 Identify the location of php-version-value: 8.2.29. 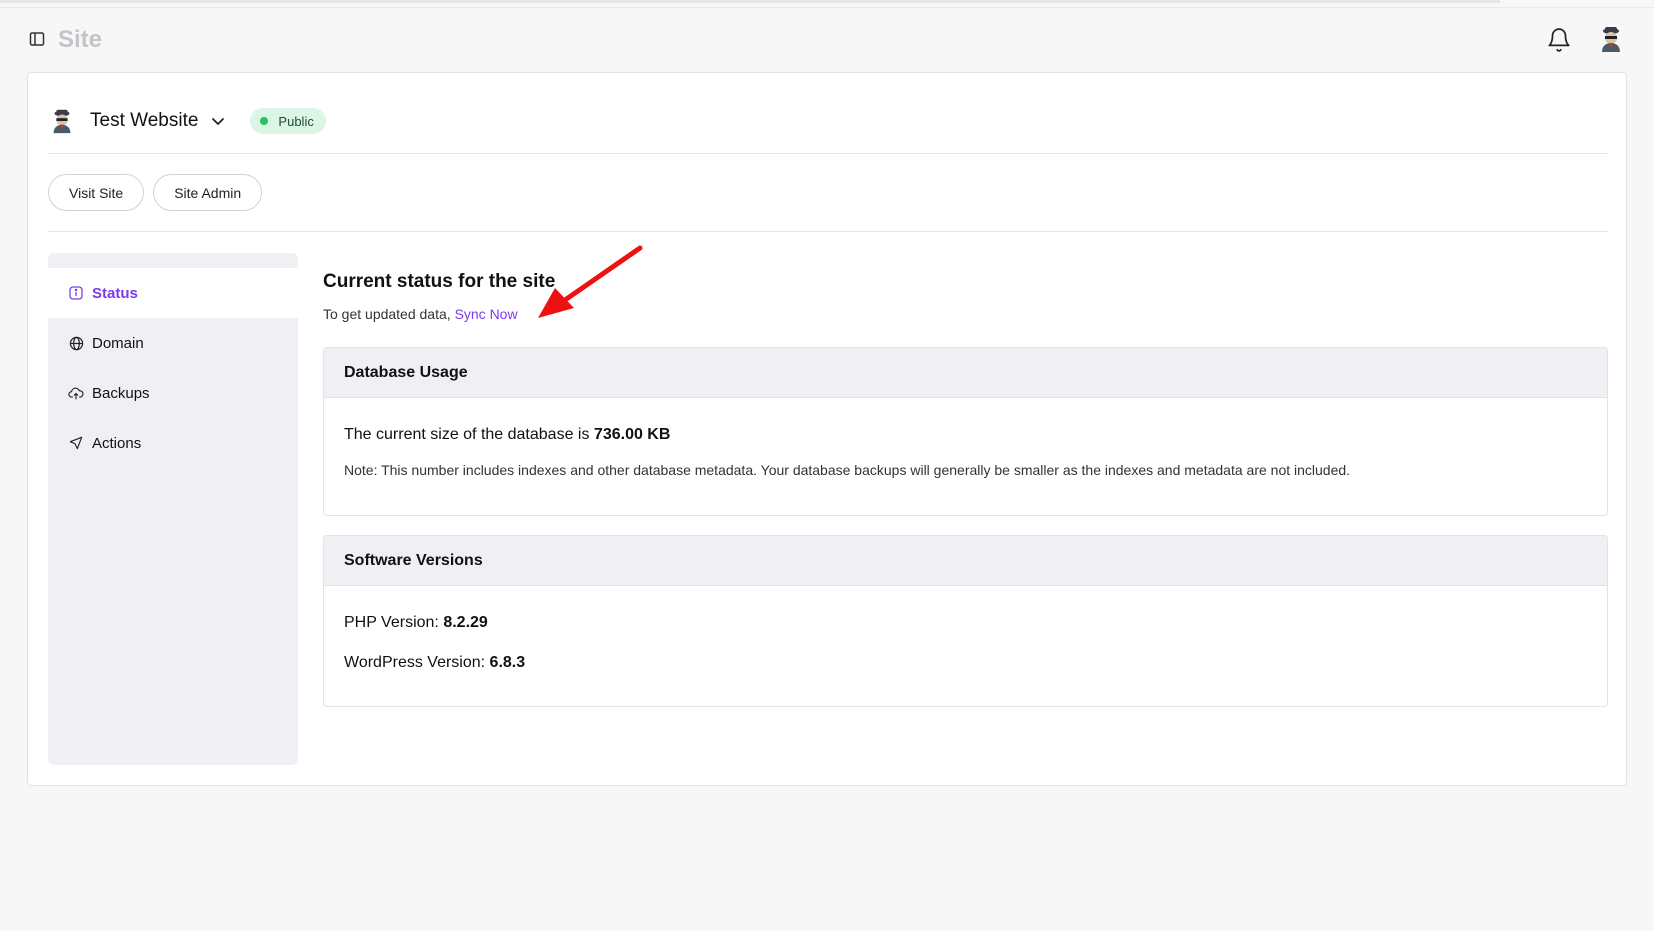
(465, 622).